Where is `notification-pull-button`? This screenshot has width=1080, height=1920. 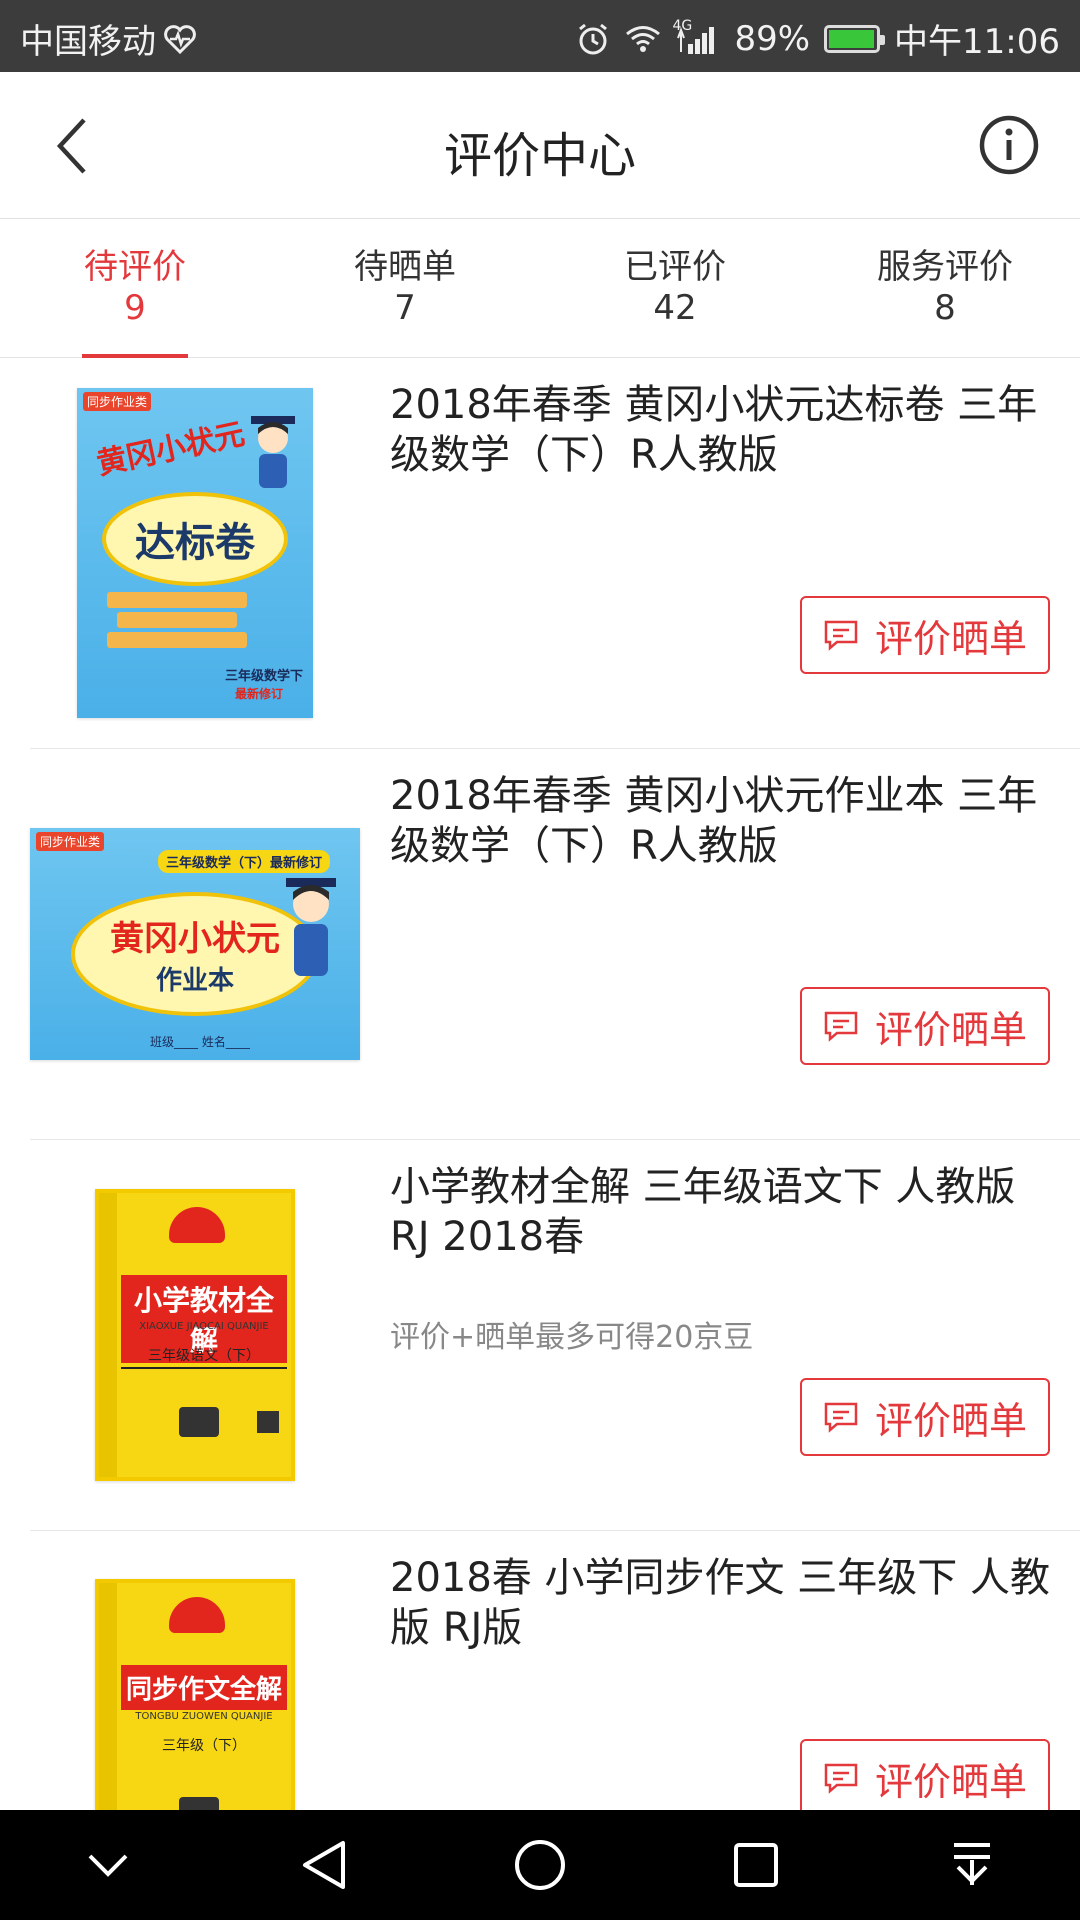 notification-pull-button is located at coordinates (972, 1865).